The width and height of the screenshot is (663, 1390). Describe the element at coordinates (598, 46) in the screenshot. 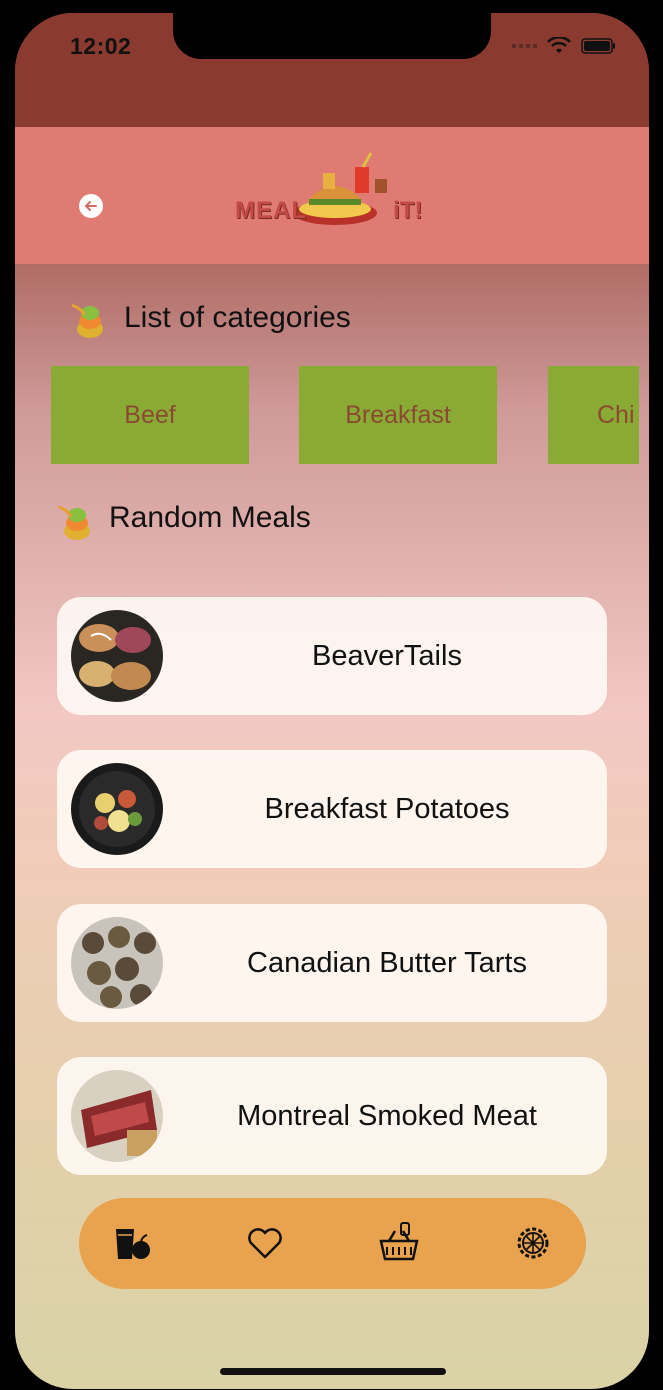

I see `battery-icon` at that location.